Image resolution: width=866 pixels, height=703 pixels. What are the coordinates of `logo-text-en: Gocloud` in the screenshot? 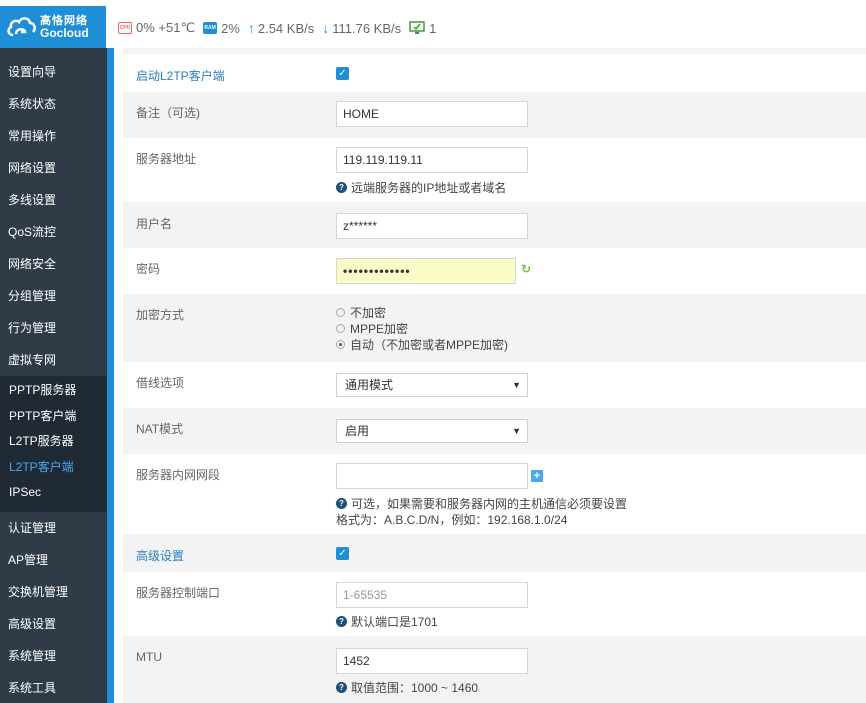 It's located at (64, 33).